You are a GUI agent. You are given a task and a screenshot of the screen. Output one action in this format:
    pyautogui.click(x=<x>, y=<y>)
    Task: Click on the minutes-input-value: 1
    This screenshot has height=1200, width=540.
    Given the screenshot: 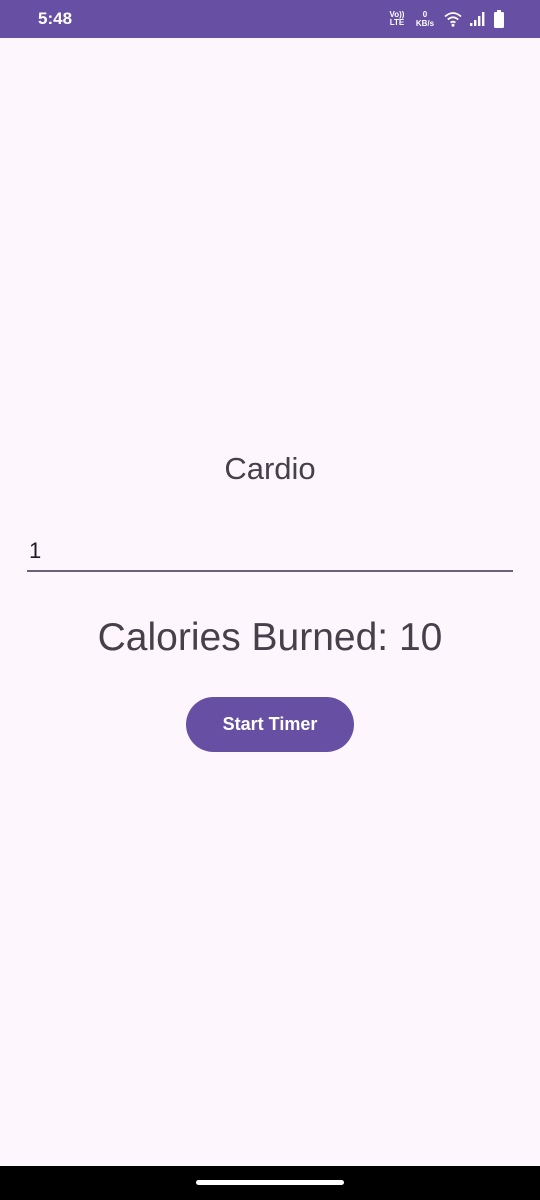 What is the action you would take?
    pyautogui.click(x=35, y=551)
    